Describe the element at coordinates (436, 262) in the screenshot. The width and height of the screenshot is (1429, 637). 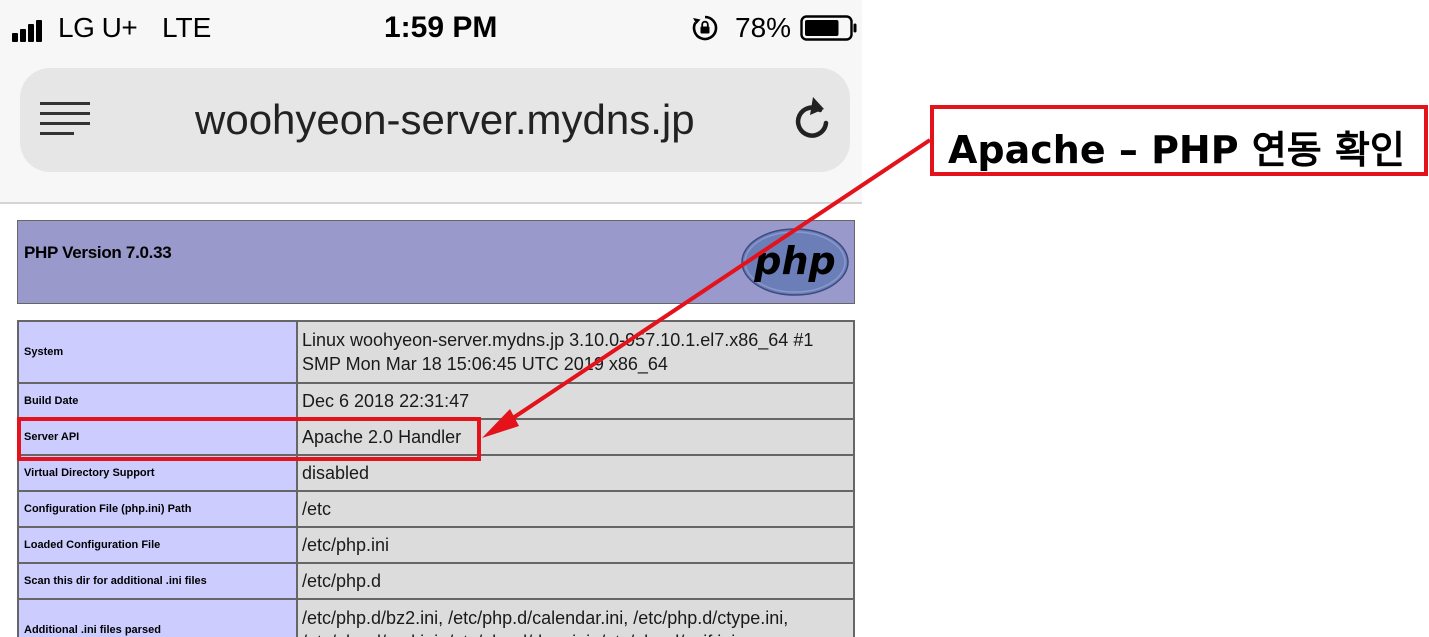
I see `php-version-header: PHP Version 7.0.33 php` at that location.